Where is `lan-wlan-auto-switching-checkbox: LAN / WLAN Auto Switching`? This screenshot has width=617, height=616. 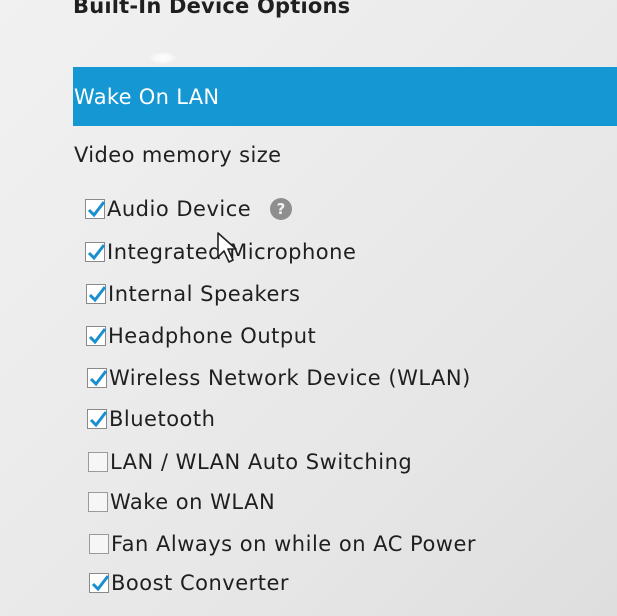
lan-wlan-auto-switching-checkbox: LAN / WLAN Auto Switching is located at coordinates (250, 462).